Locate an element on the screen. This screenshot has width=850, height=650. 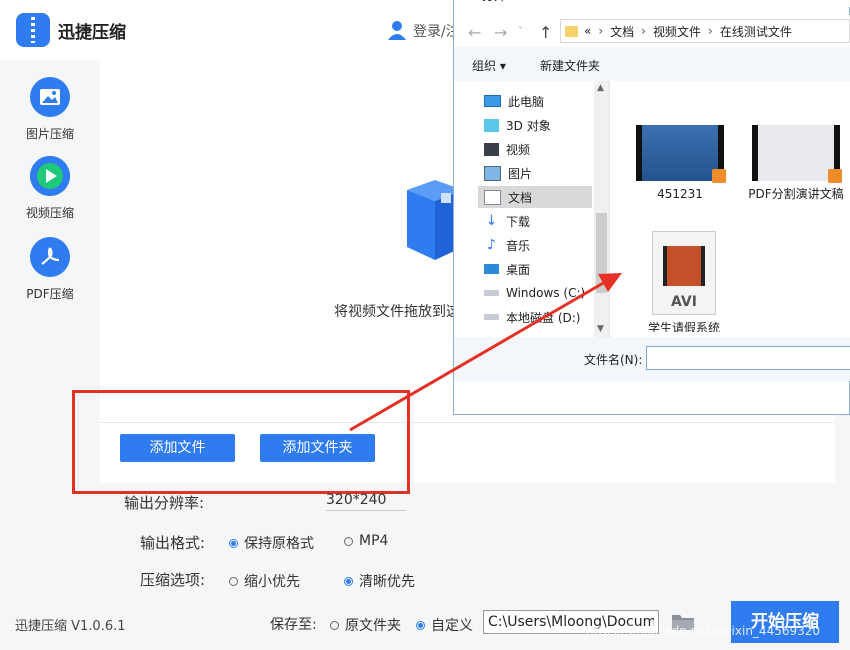
tree-item-label: 视频 is located at coordinates (518, 149).